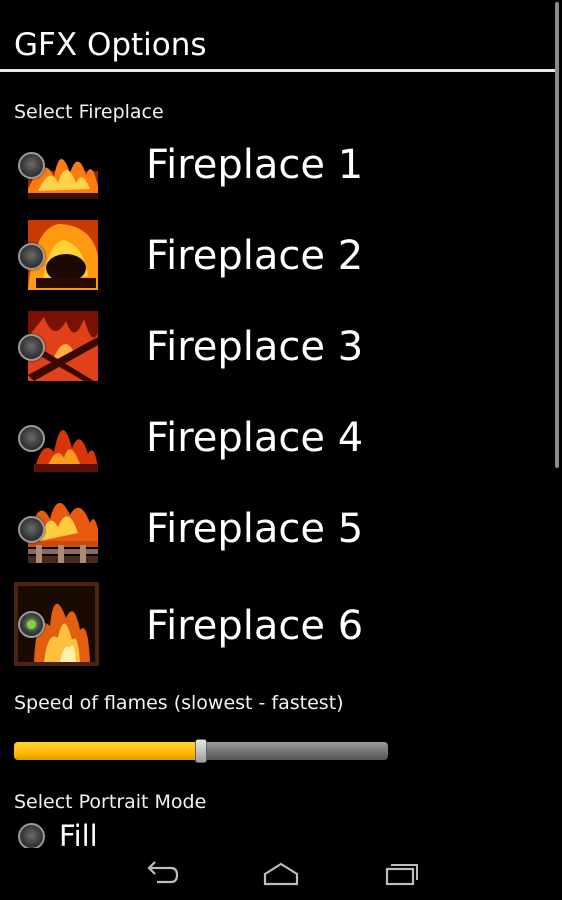 The image size is (562, 900). I want to click on slider-thumb, so click(201, 751).